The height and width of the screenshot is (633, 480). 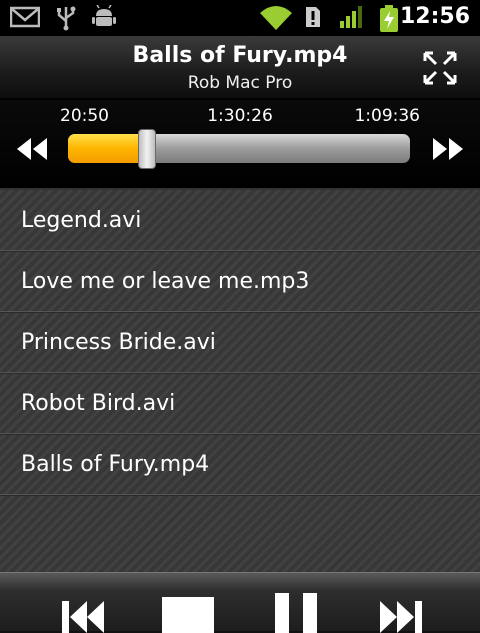 What do you see at coordinates (146, 149) in the screenshot?
I see `seek-bar-thumb` at bounding box center [146, 149].